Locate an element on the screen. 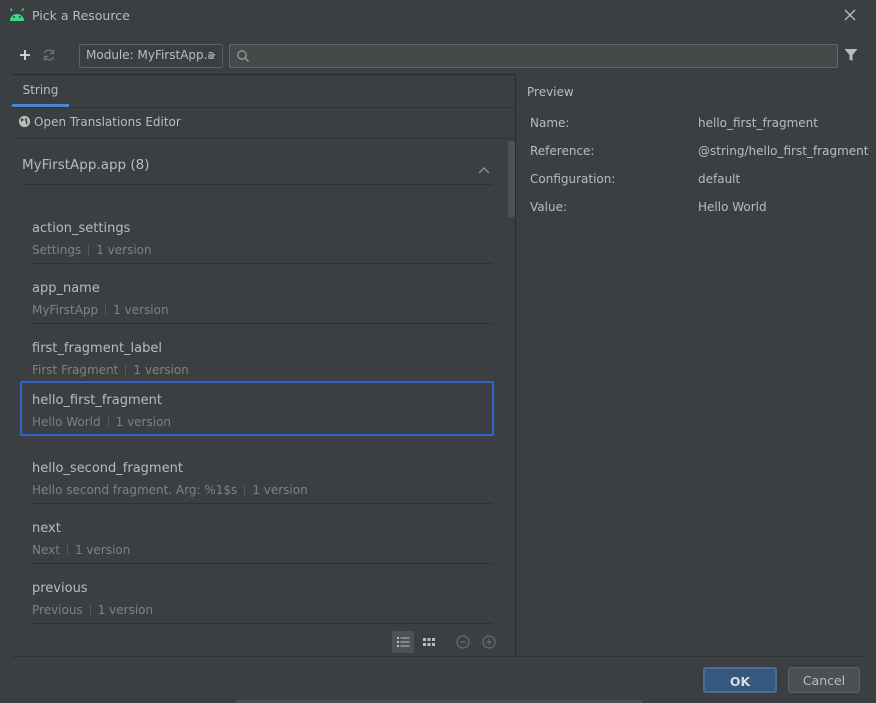 The height and width of the screenshot is (703, 876). module-dropdown-value: Module: MyFirstApp.a is located at coordinates (150, 55).